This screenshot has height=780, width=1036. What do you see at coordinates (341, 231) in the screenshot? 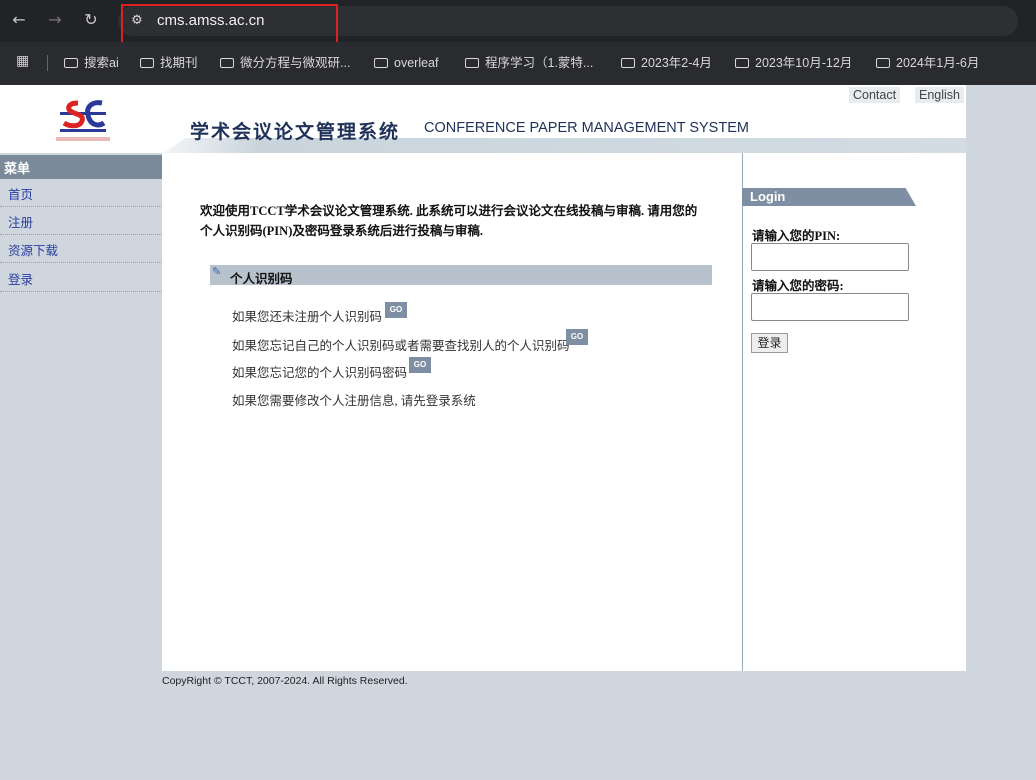
I see `welcome-line: 个人识别码(PIN)及密码登录系统后进行投稿与审稿.` at bounding box center [341, 231].